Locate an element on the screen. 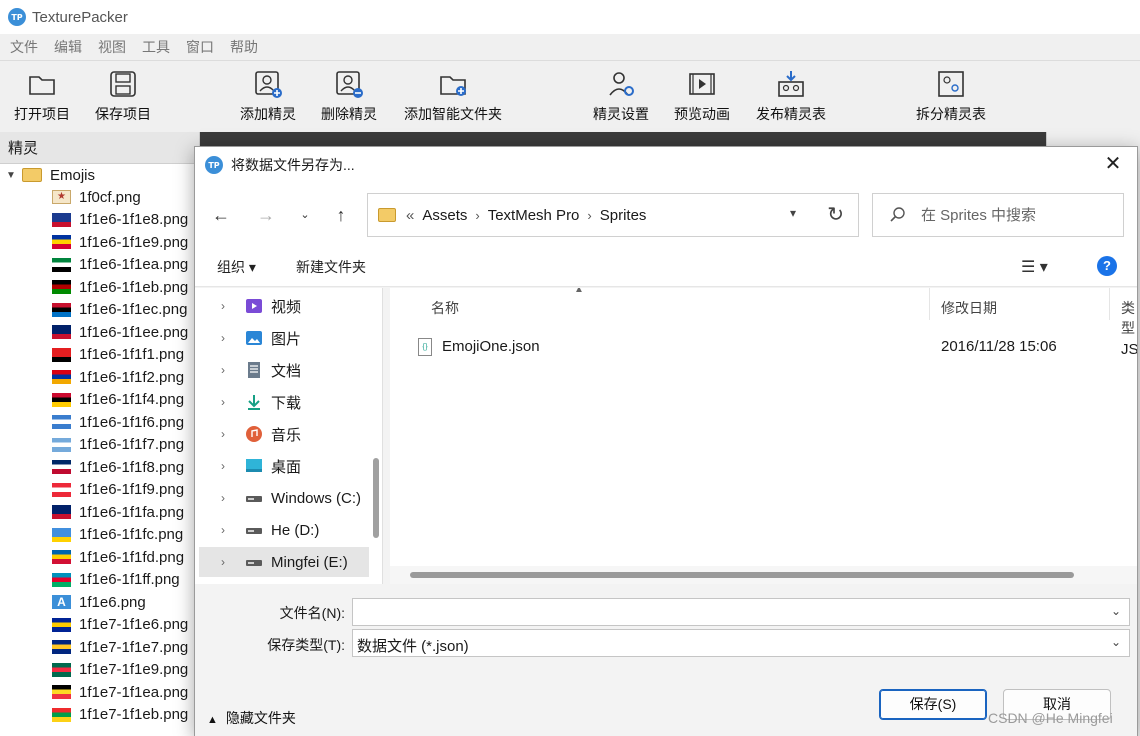 Image resolution: width=1140 pixels, height=736 pixels. filetype-select: 数据文件 (*.json) ⌄ is located at coordinates (741, 643).